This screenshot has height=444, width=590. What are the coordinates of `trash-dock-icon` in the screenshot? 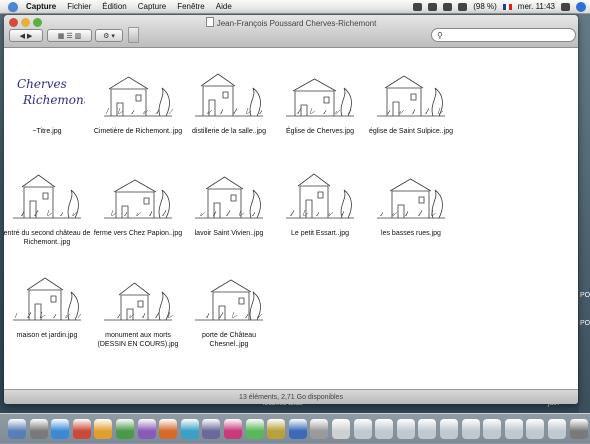 It's located at (578, 429).